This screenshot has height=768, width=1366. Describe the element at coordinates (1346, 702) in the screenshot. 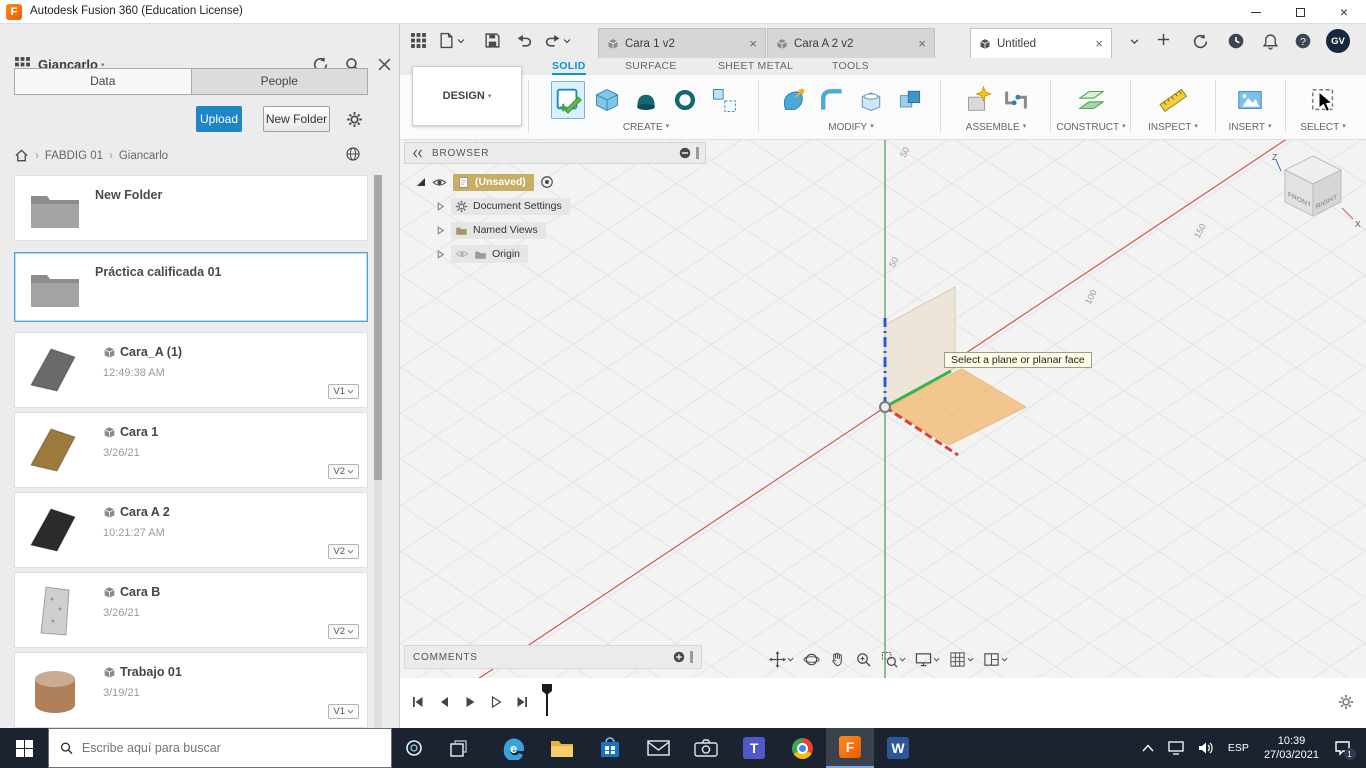

I see `timeline-settings-gear-icon` at that location.